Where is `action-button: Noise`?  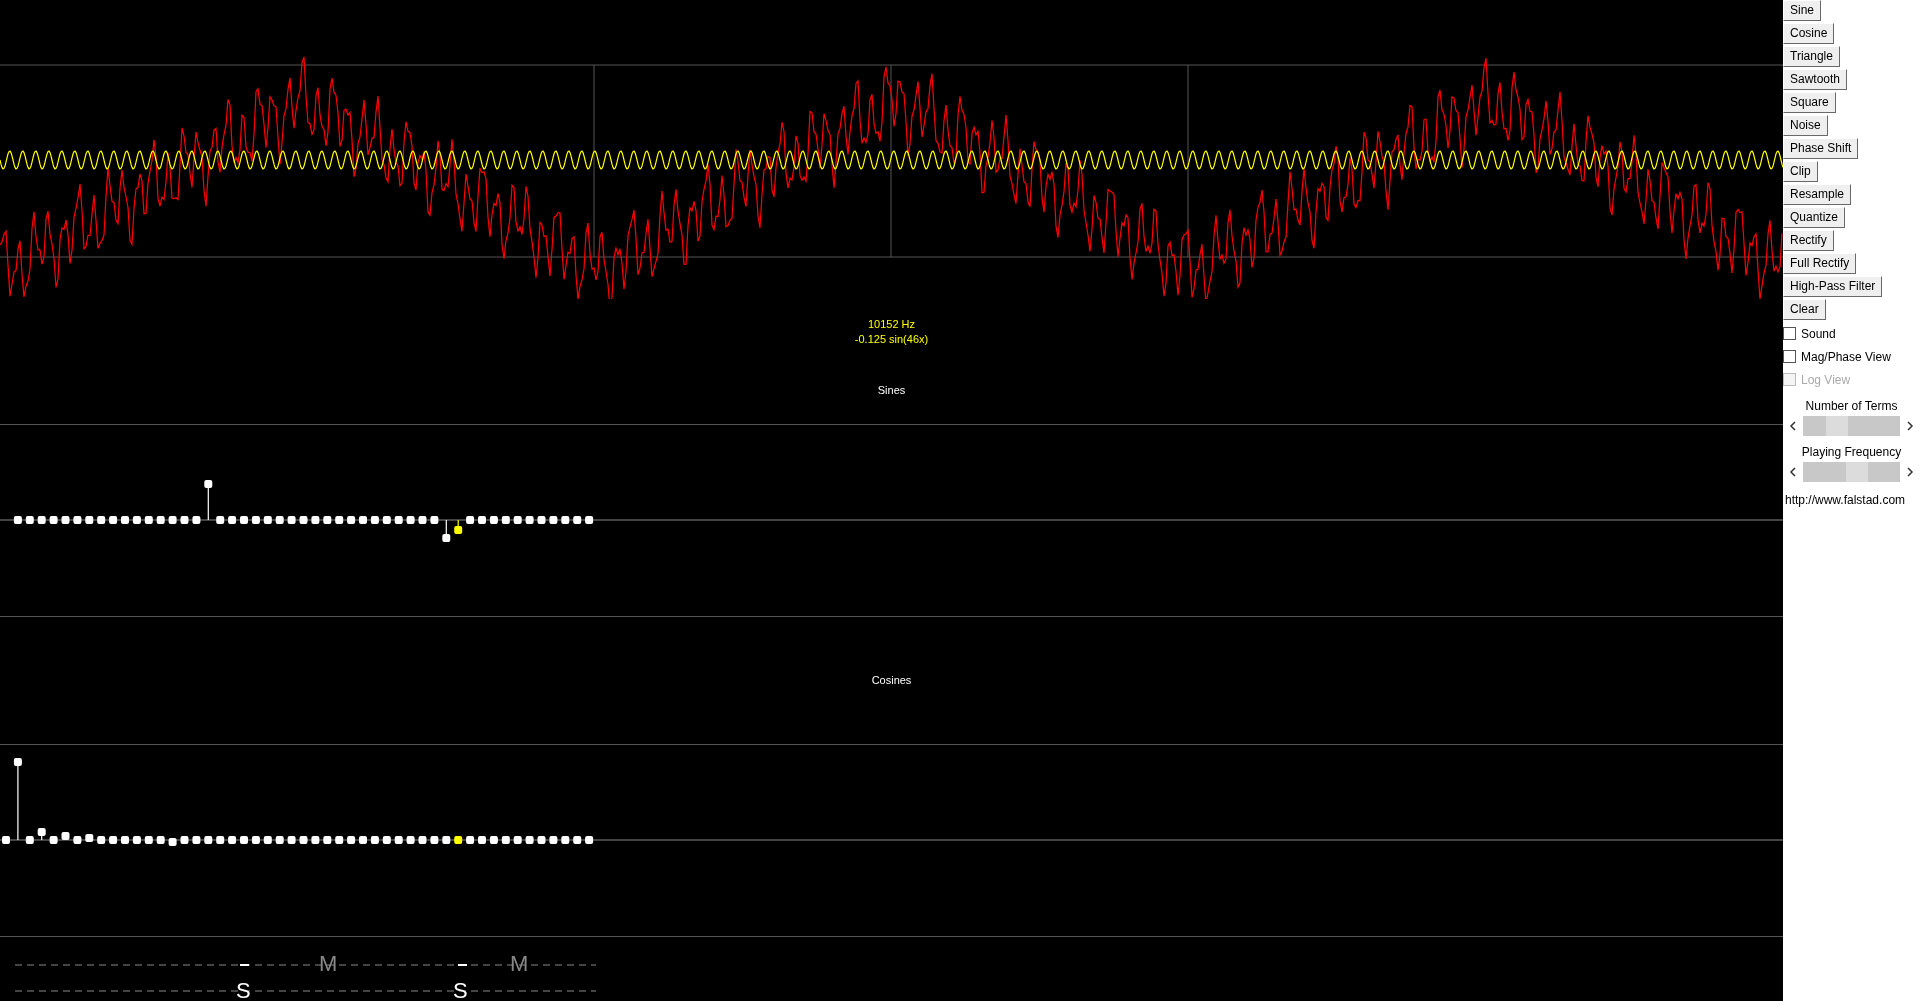
action-button: Noise is located at coordinates (1805, 125).